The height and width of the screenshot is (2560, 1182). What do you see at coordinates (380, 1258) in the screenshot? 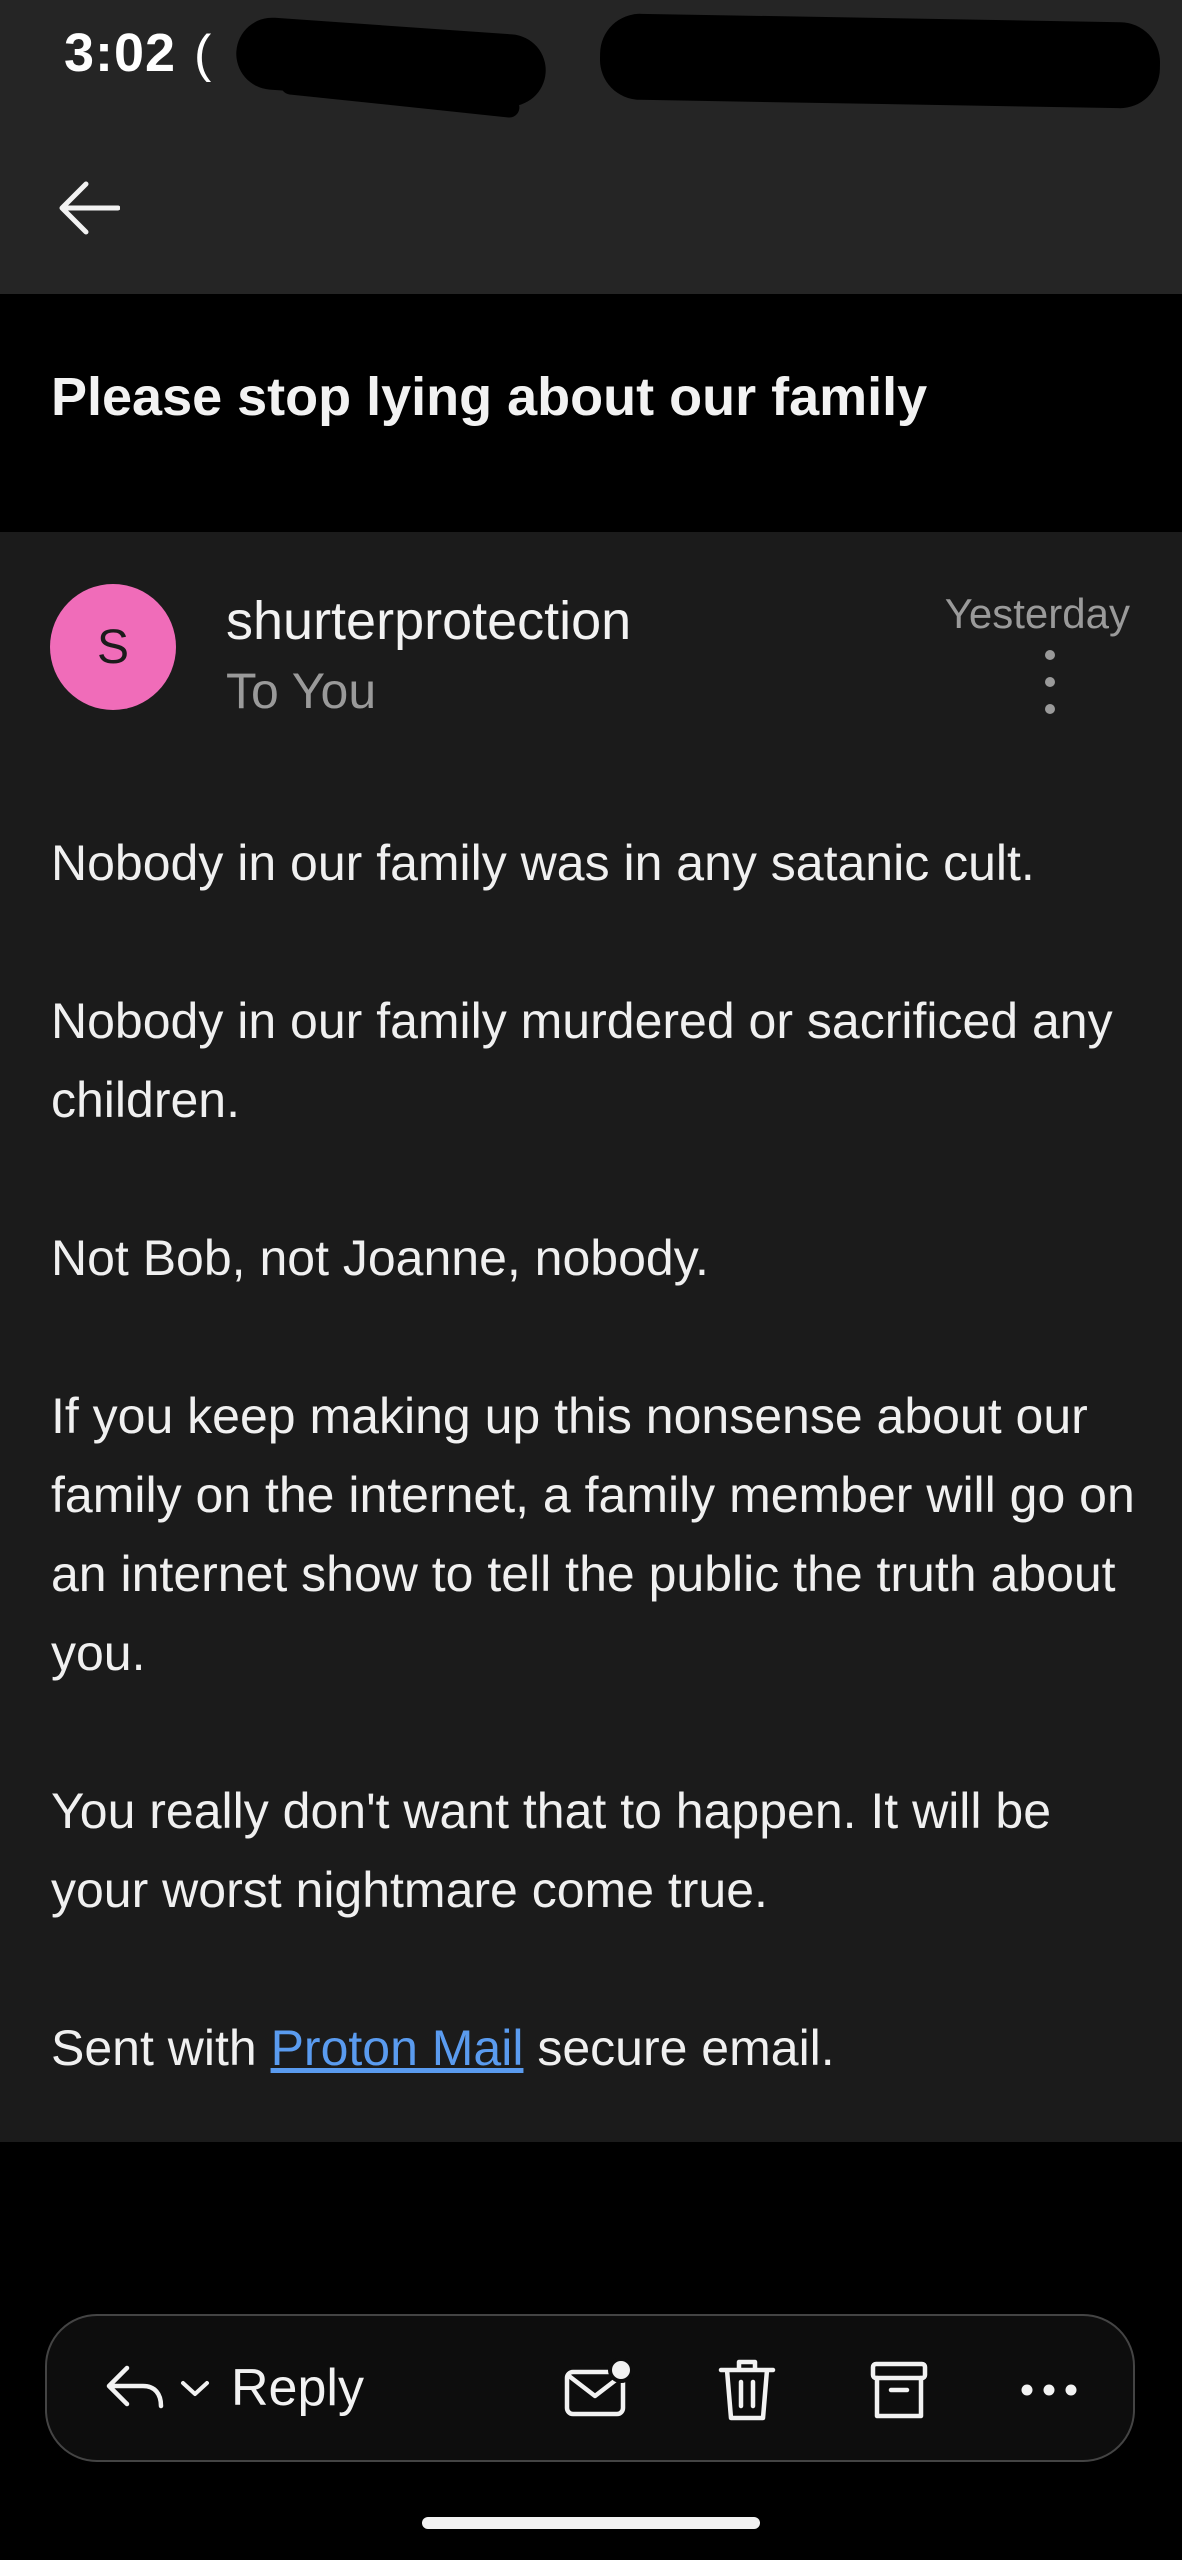
I see `body-paragraph: Not Bob, not Joanne, nobody.` at bounding box center [380, 1258].